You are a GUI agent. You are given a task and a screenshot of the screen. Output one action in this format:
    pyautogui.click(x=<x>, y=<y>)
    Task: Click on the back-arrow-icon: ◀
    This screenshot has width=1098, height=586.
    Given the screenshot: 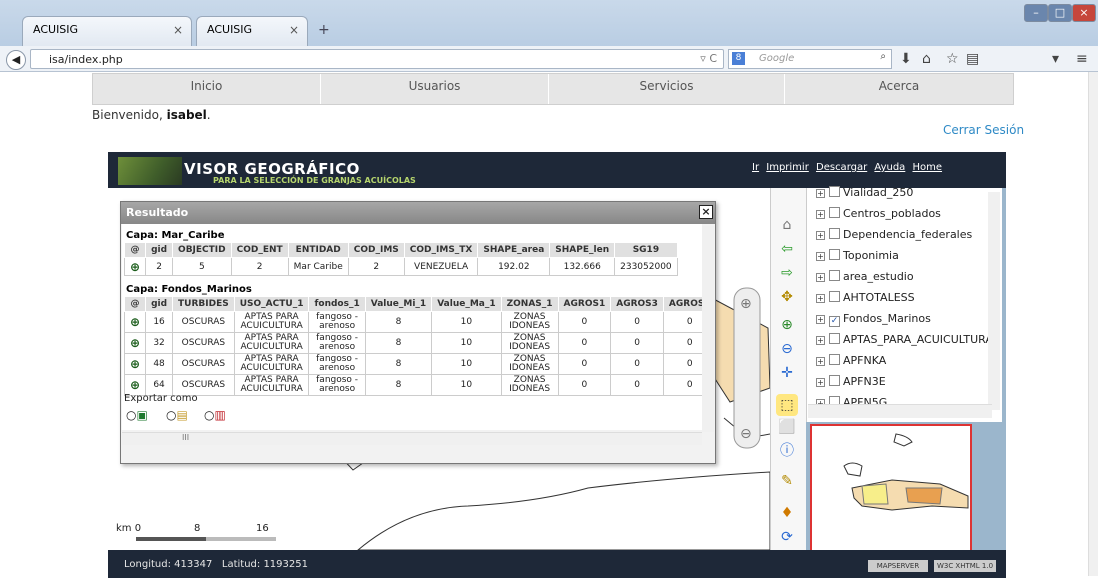 What is the action you would take?
    pyautogui.click(x=16, y=60)
    